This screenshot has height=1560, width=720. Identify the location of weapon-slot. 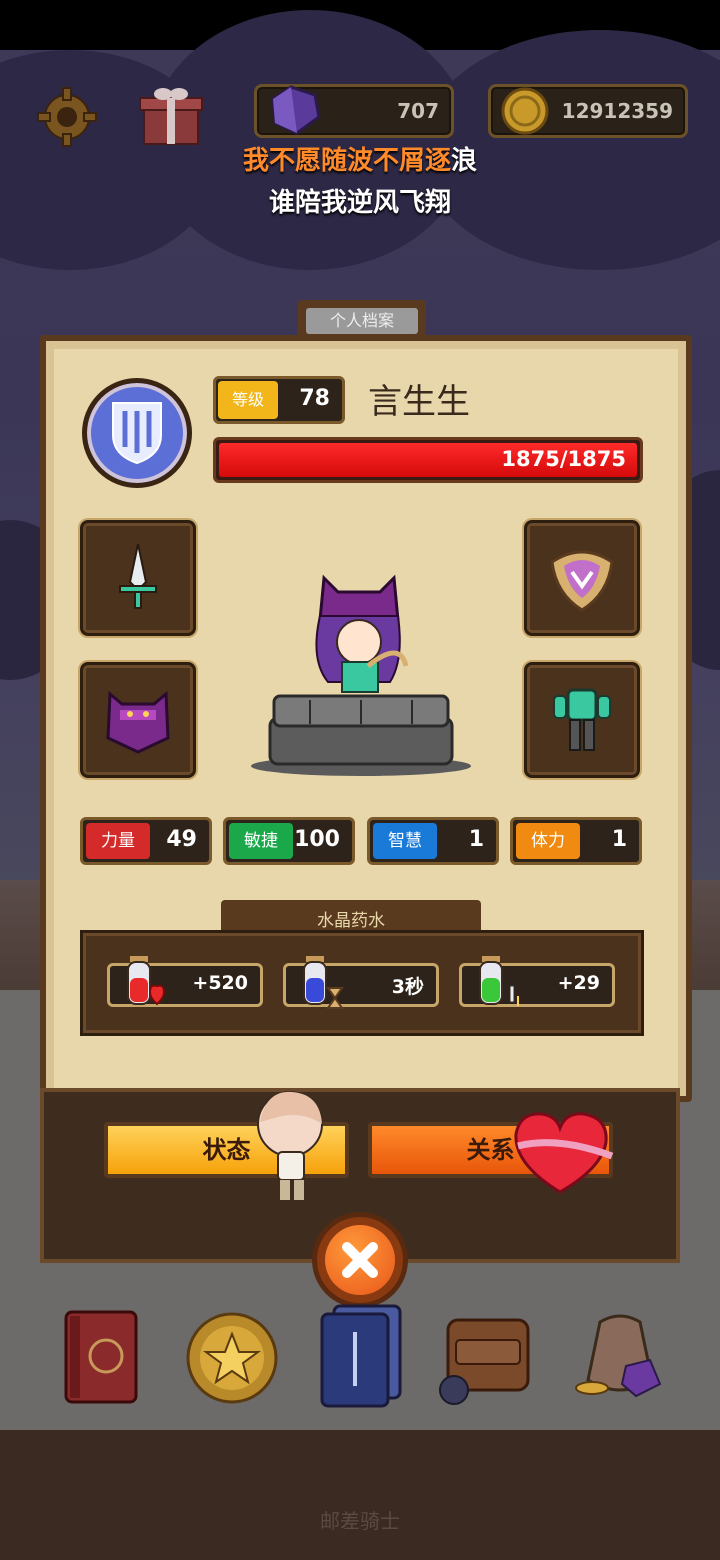
(138, 578).